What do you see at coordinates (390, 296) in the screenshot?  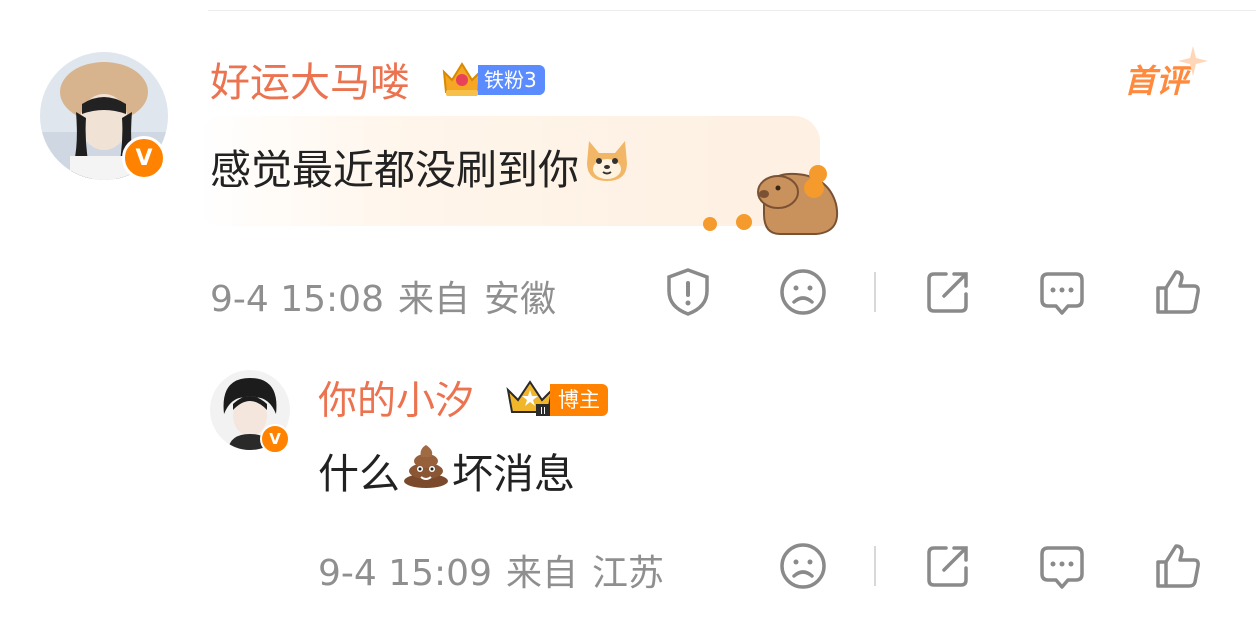 I see `comment-meta: 9-4 15:08 来自 安徽` at bounding box center [390, 296].